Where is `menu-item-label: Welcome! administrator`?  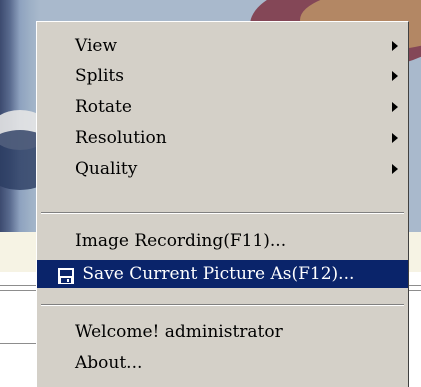 menu-item-label: Welcome! administrator is located at coordinates (179, 332).